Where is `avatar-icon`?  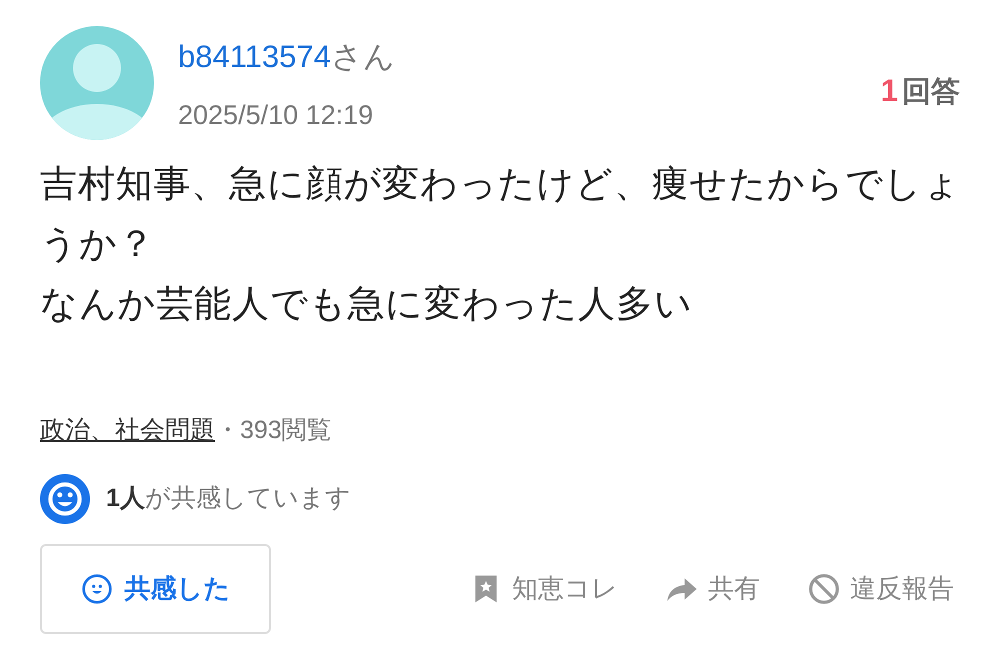 avatar-icon is located at coordinates (97, 83).